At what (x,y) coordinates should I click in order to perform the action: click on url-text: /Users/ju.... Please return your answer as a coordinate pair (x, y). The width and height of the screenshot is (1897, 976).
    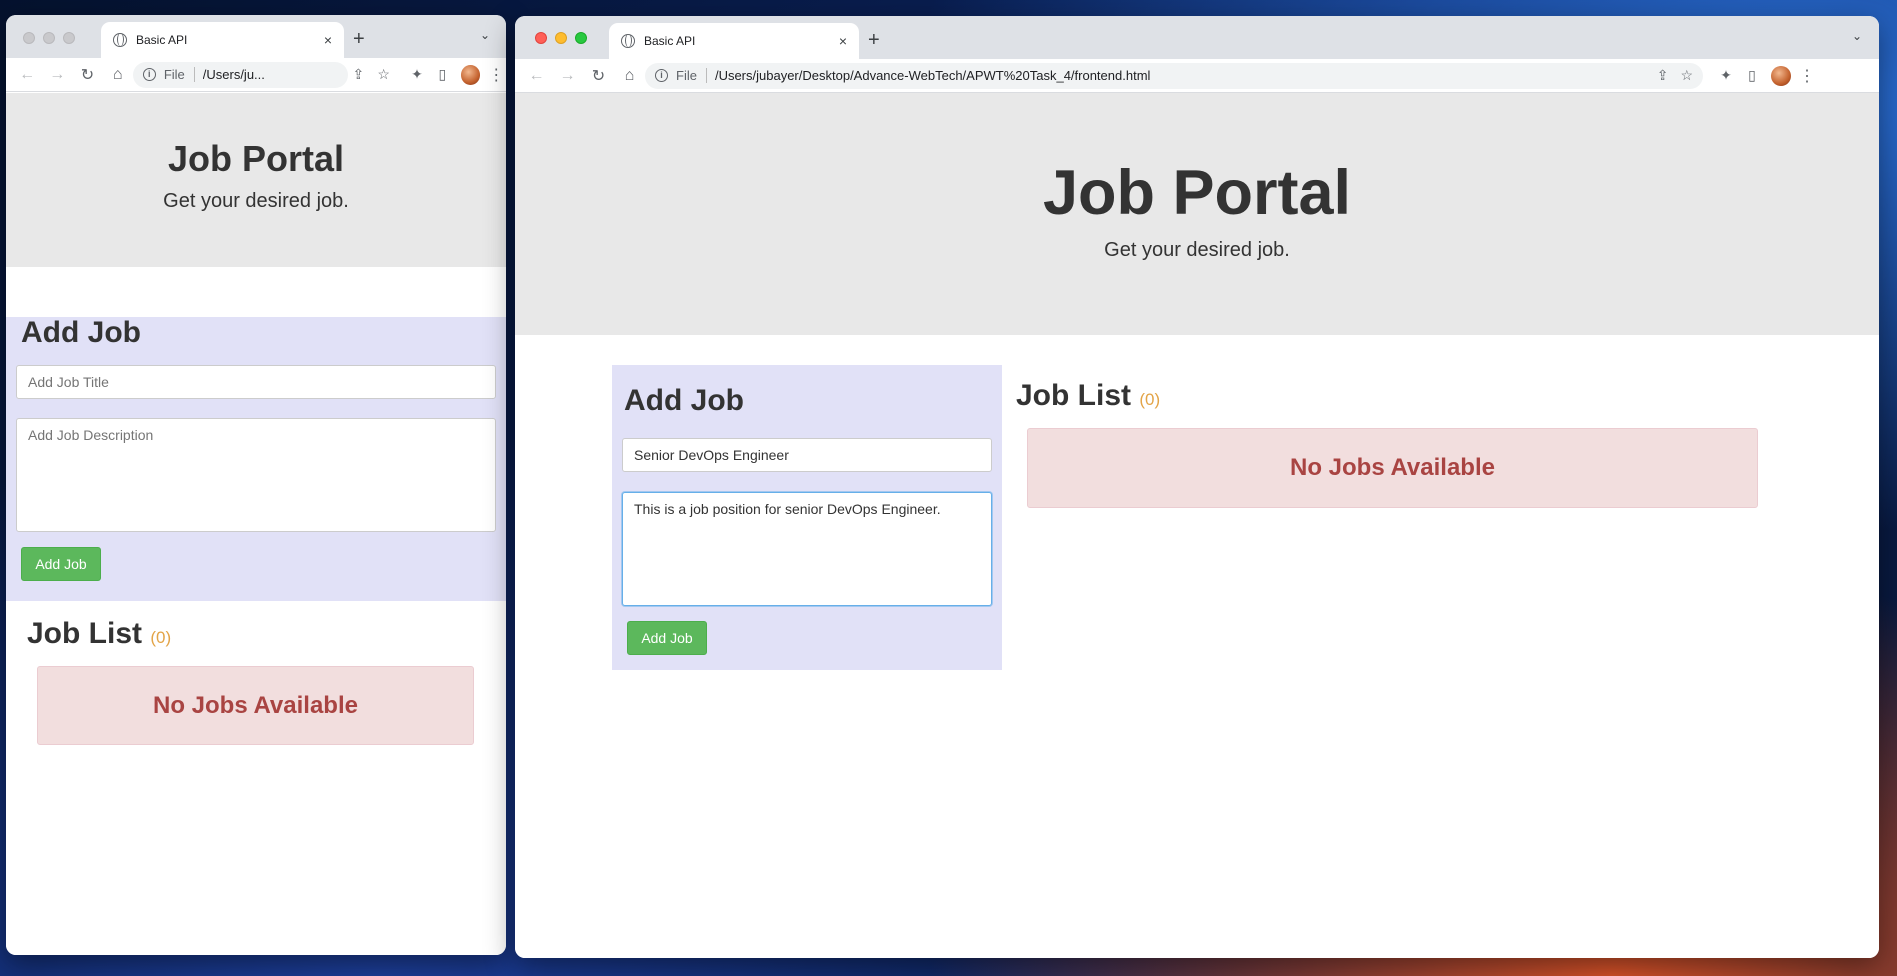
    Looking at the image, I should click on (270, 74).